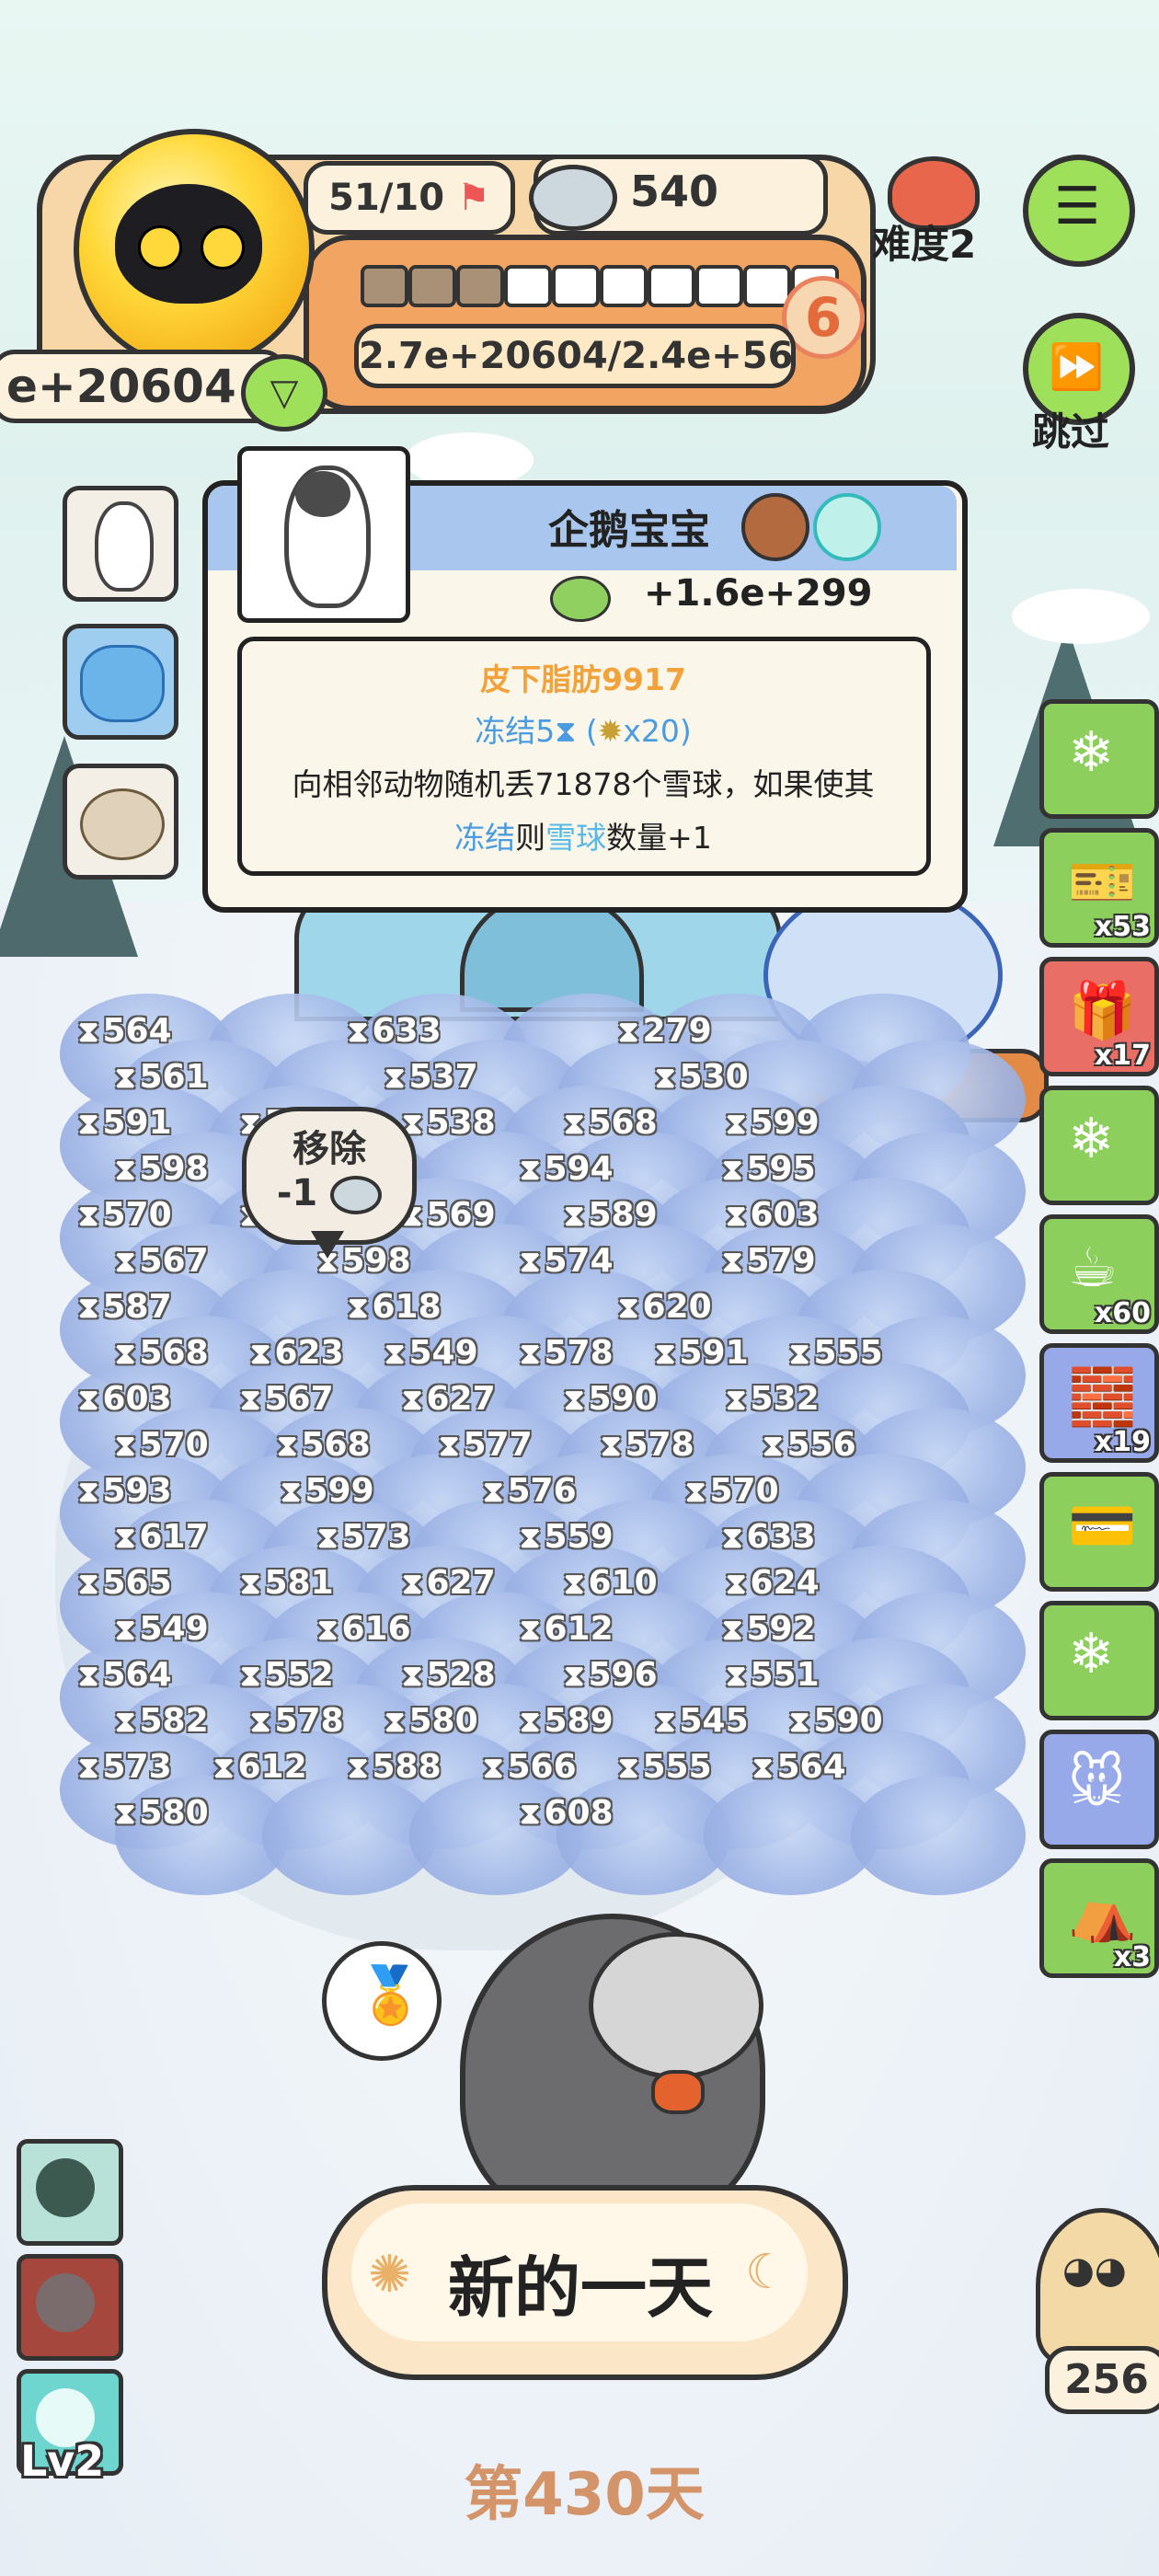 The width and height of the screenshot is (1159, 2576). Describe the element at coordinates (394, 1031) in the screenshot. I see `snowball-count: 633` at that location.